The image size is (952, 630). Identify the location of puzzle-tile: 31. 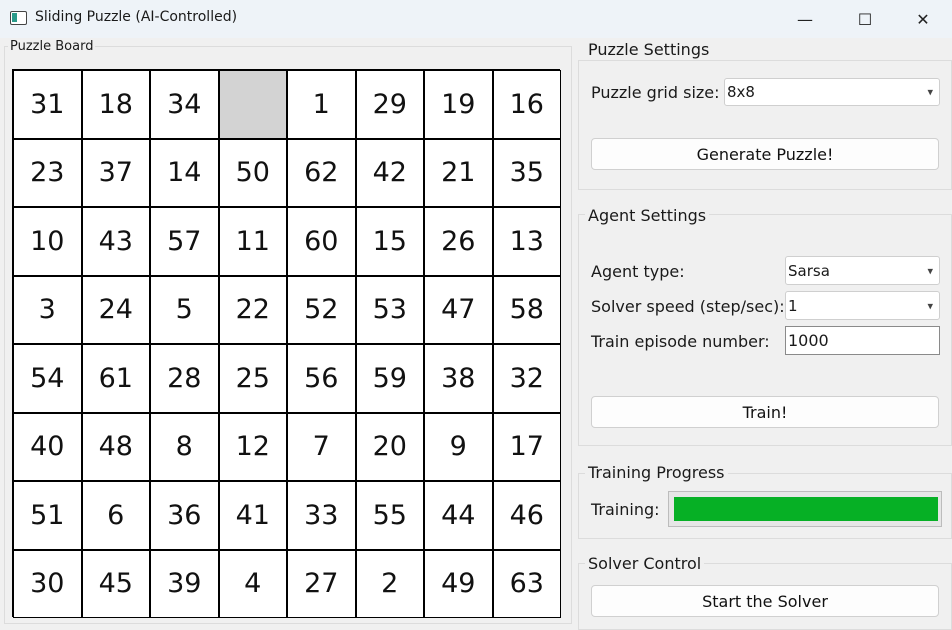
(47, 104).